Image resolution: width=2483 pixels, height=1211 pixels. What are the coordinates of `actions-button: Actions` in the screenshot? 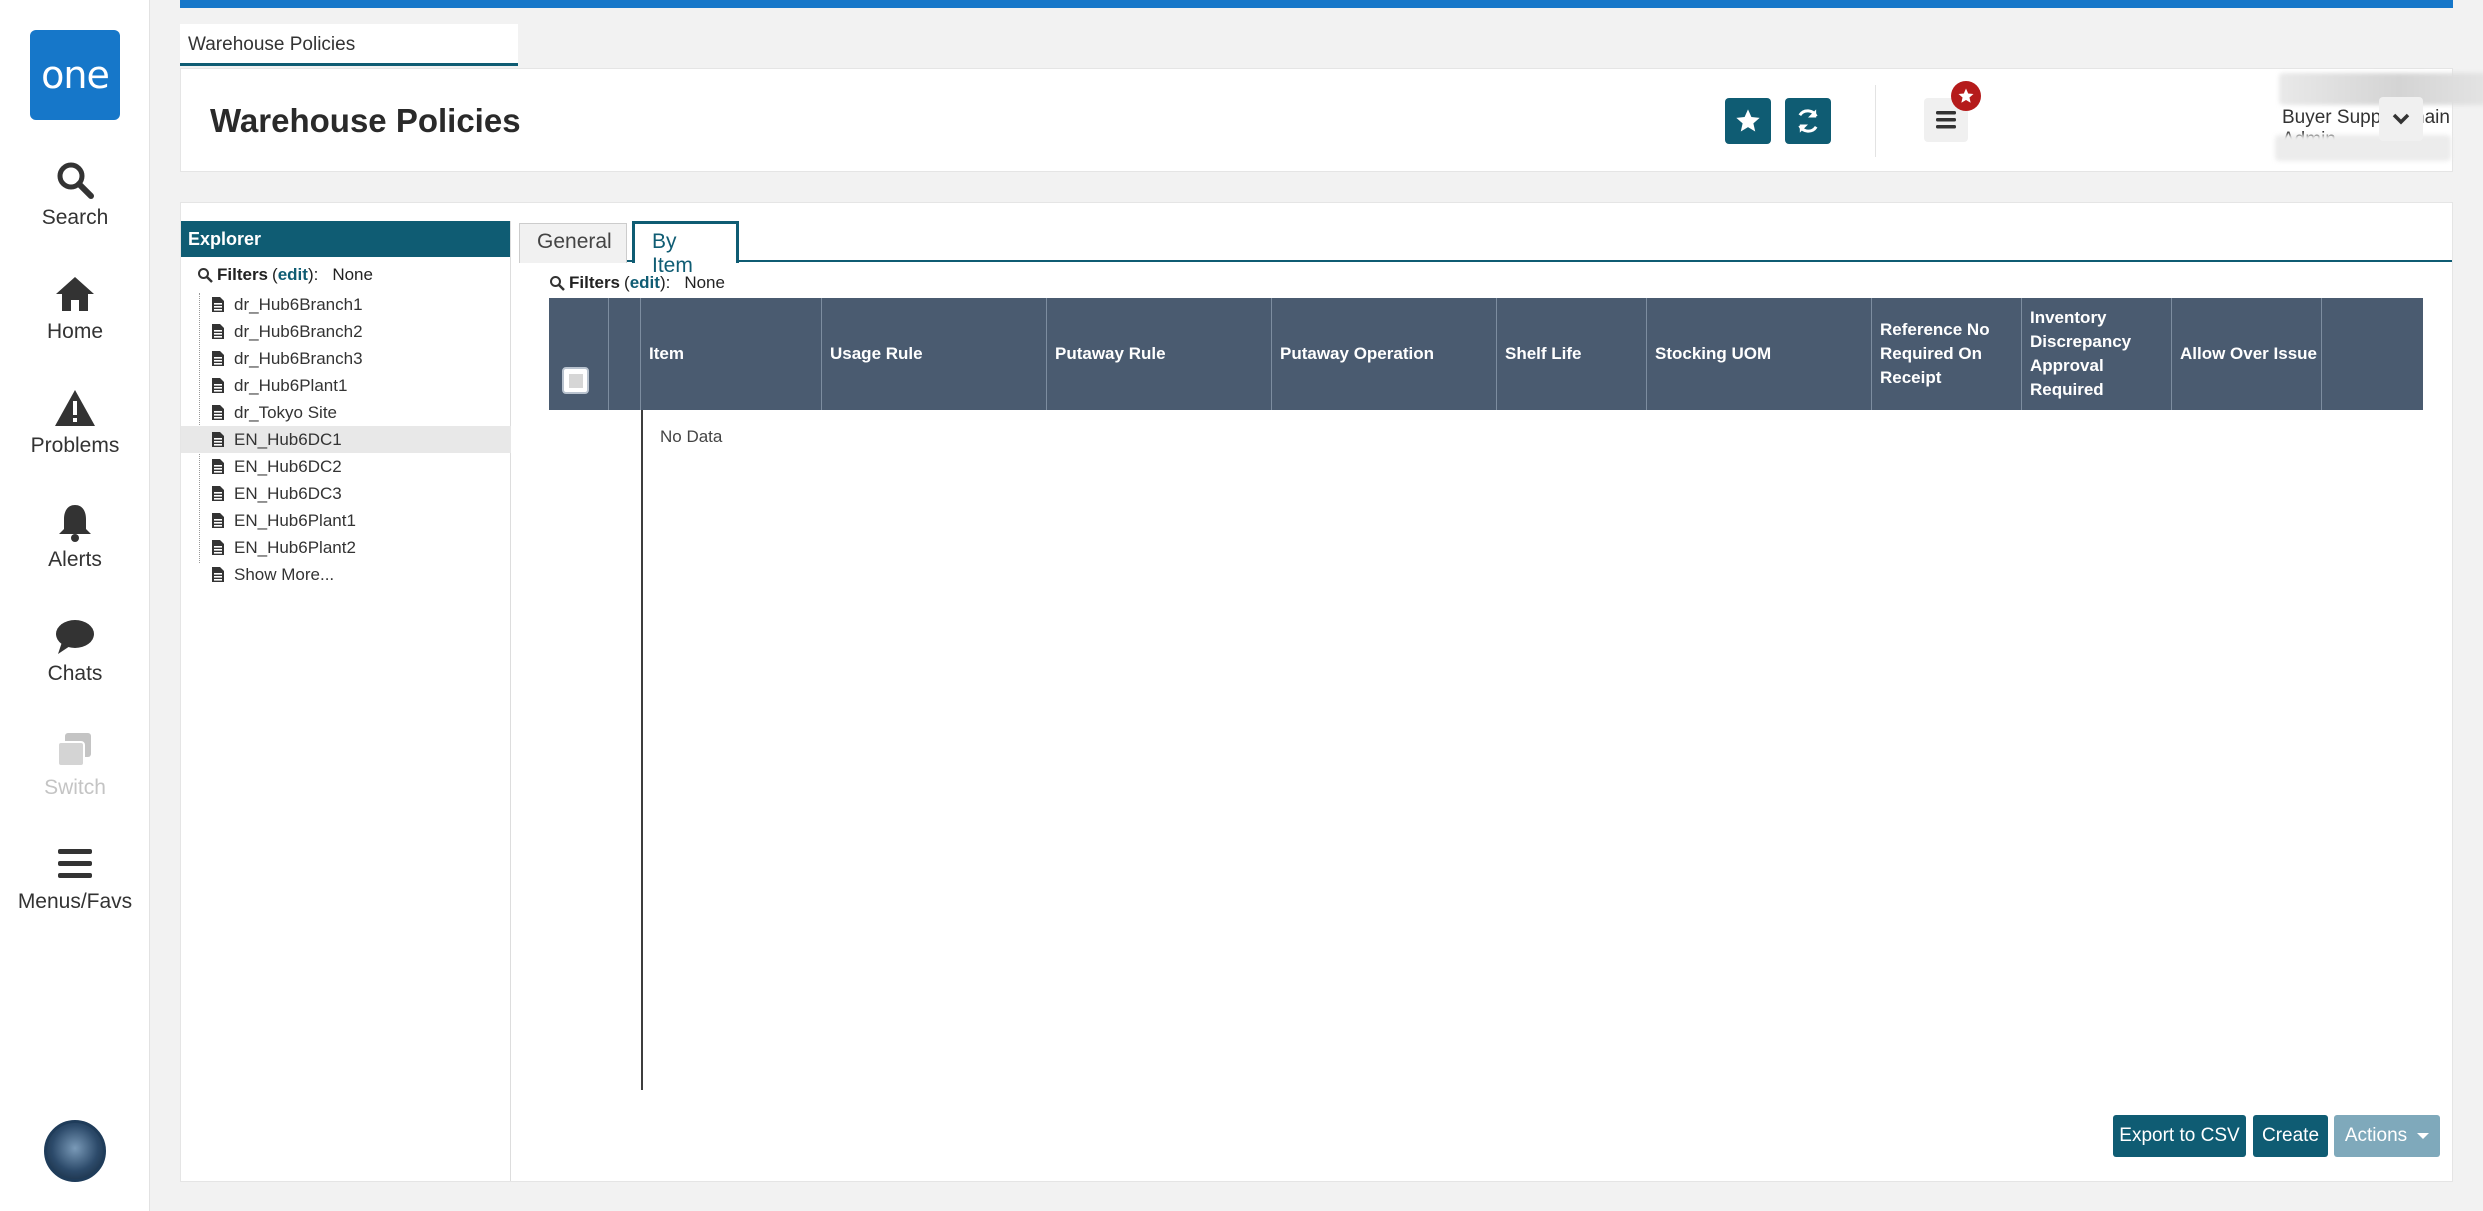 It's located at (2387, 1136).